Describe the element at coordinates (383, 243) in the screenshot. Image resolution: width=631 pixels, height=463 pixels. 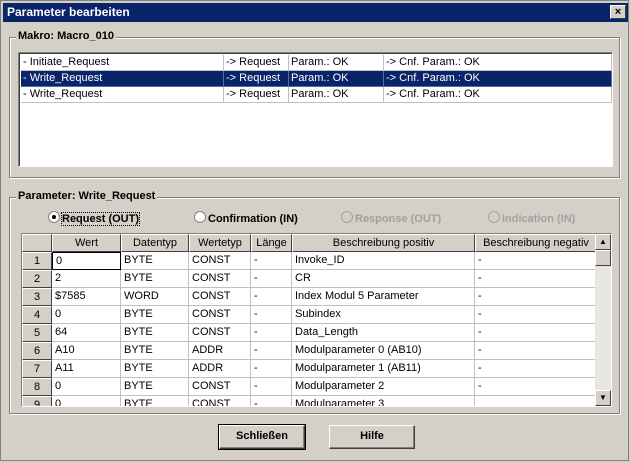
I see `column-header: Beschreibung positiv` at that location.